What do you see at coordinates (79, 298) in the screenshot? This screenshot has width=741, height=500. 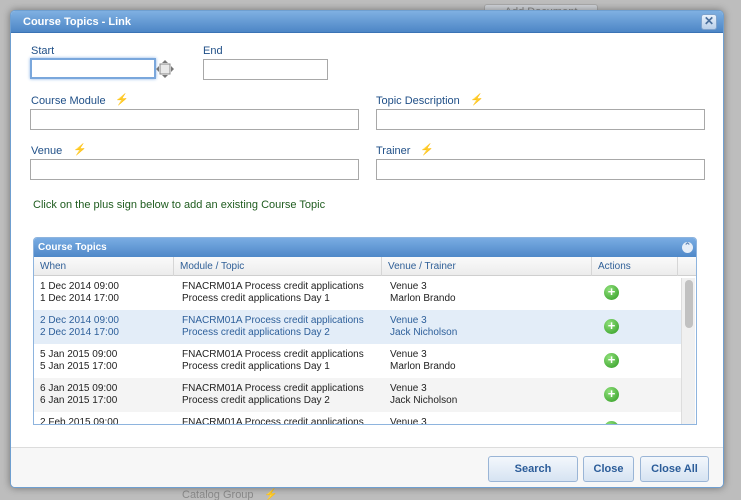 I see `when-end: 1 Dec 2014 17:00` at bounding box center [79, 298].